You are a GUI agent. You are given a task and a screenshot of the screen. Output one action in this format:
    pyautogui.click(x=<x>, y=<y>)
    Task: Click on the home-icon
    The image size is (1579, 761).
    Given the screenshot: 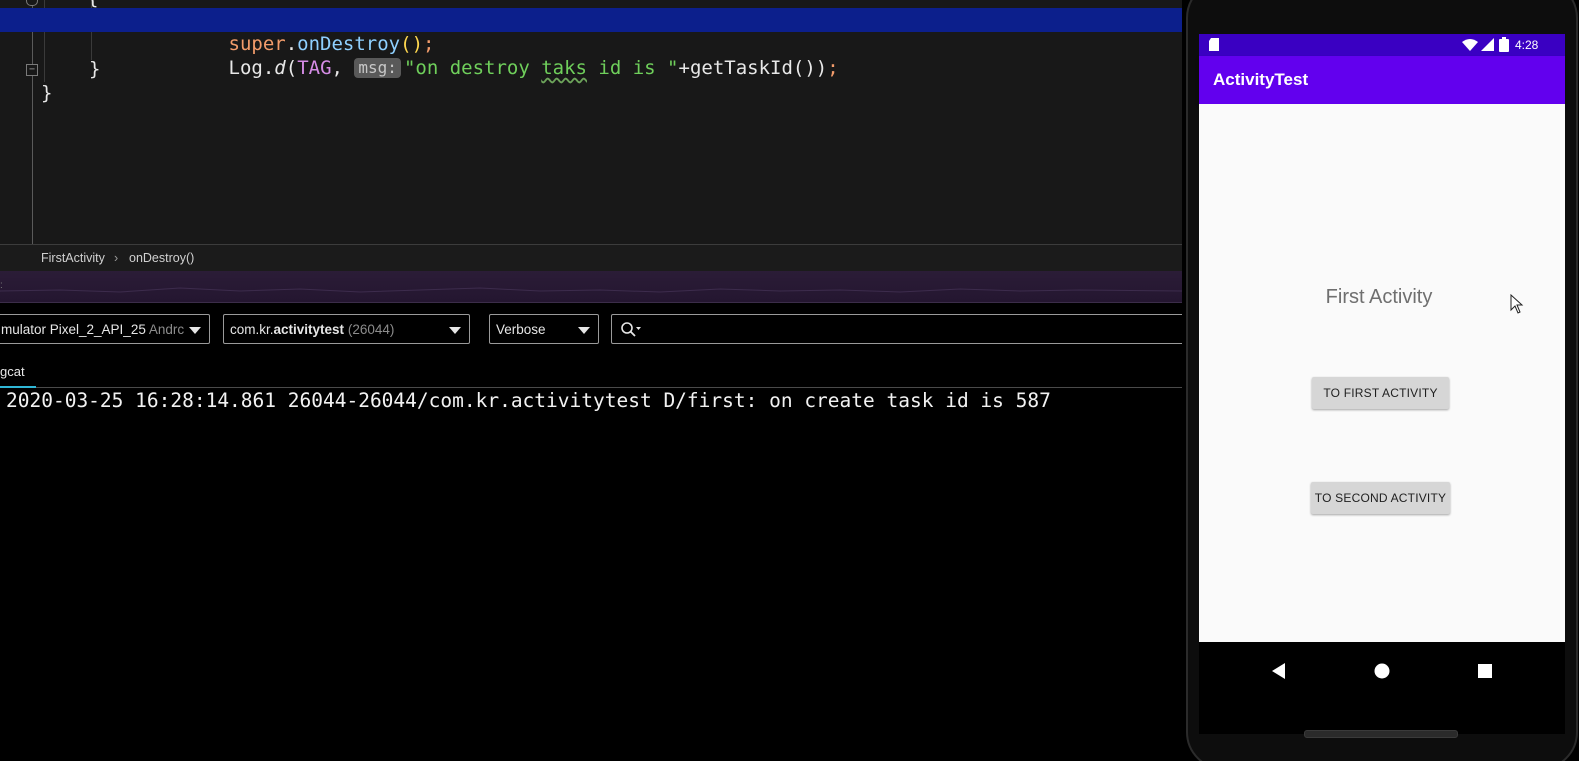 What is the action you would take?
    pyautogui.click(x=1382, y=671)
    